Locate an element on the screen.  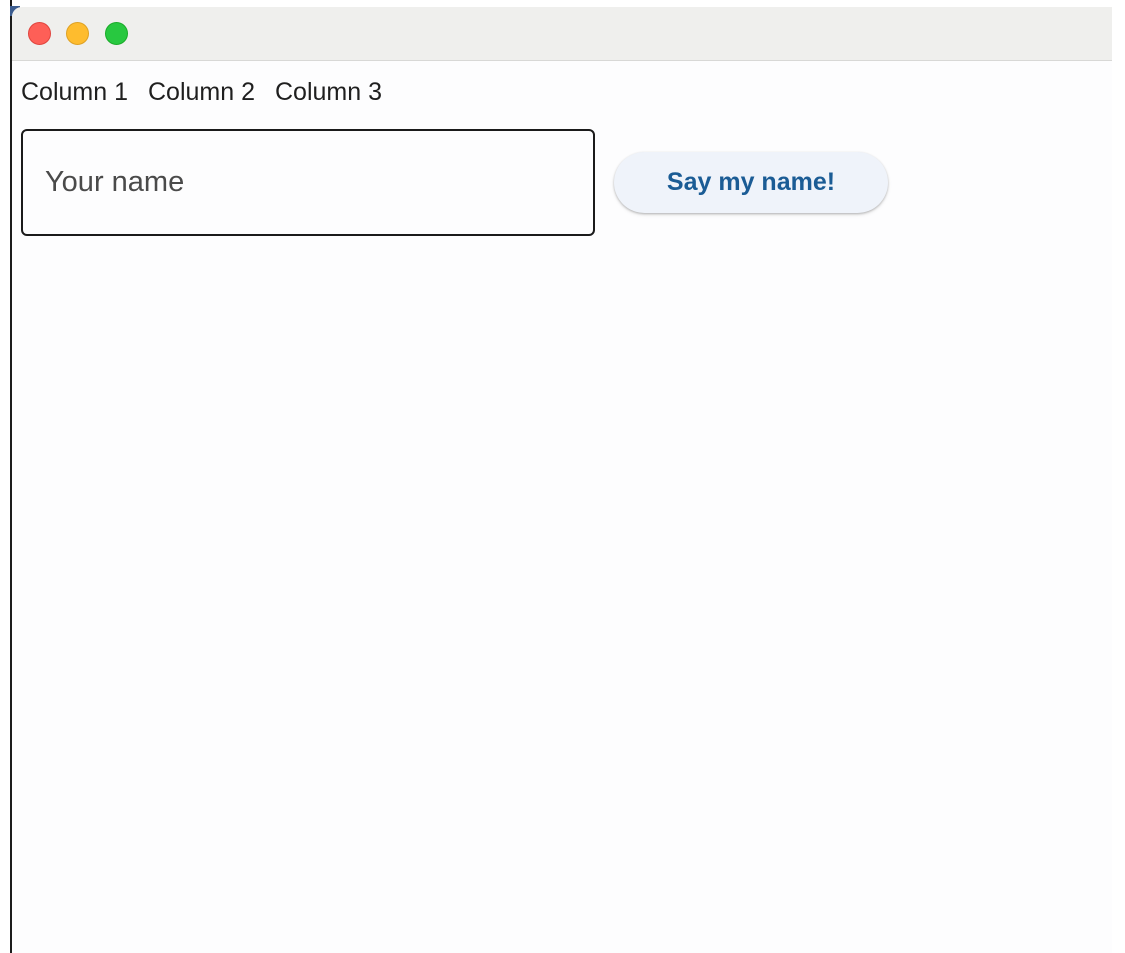
close-window-button is located at coordinates (39, 33).